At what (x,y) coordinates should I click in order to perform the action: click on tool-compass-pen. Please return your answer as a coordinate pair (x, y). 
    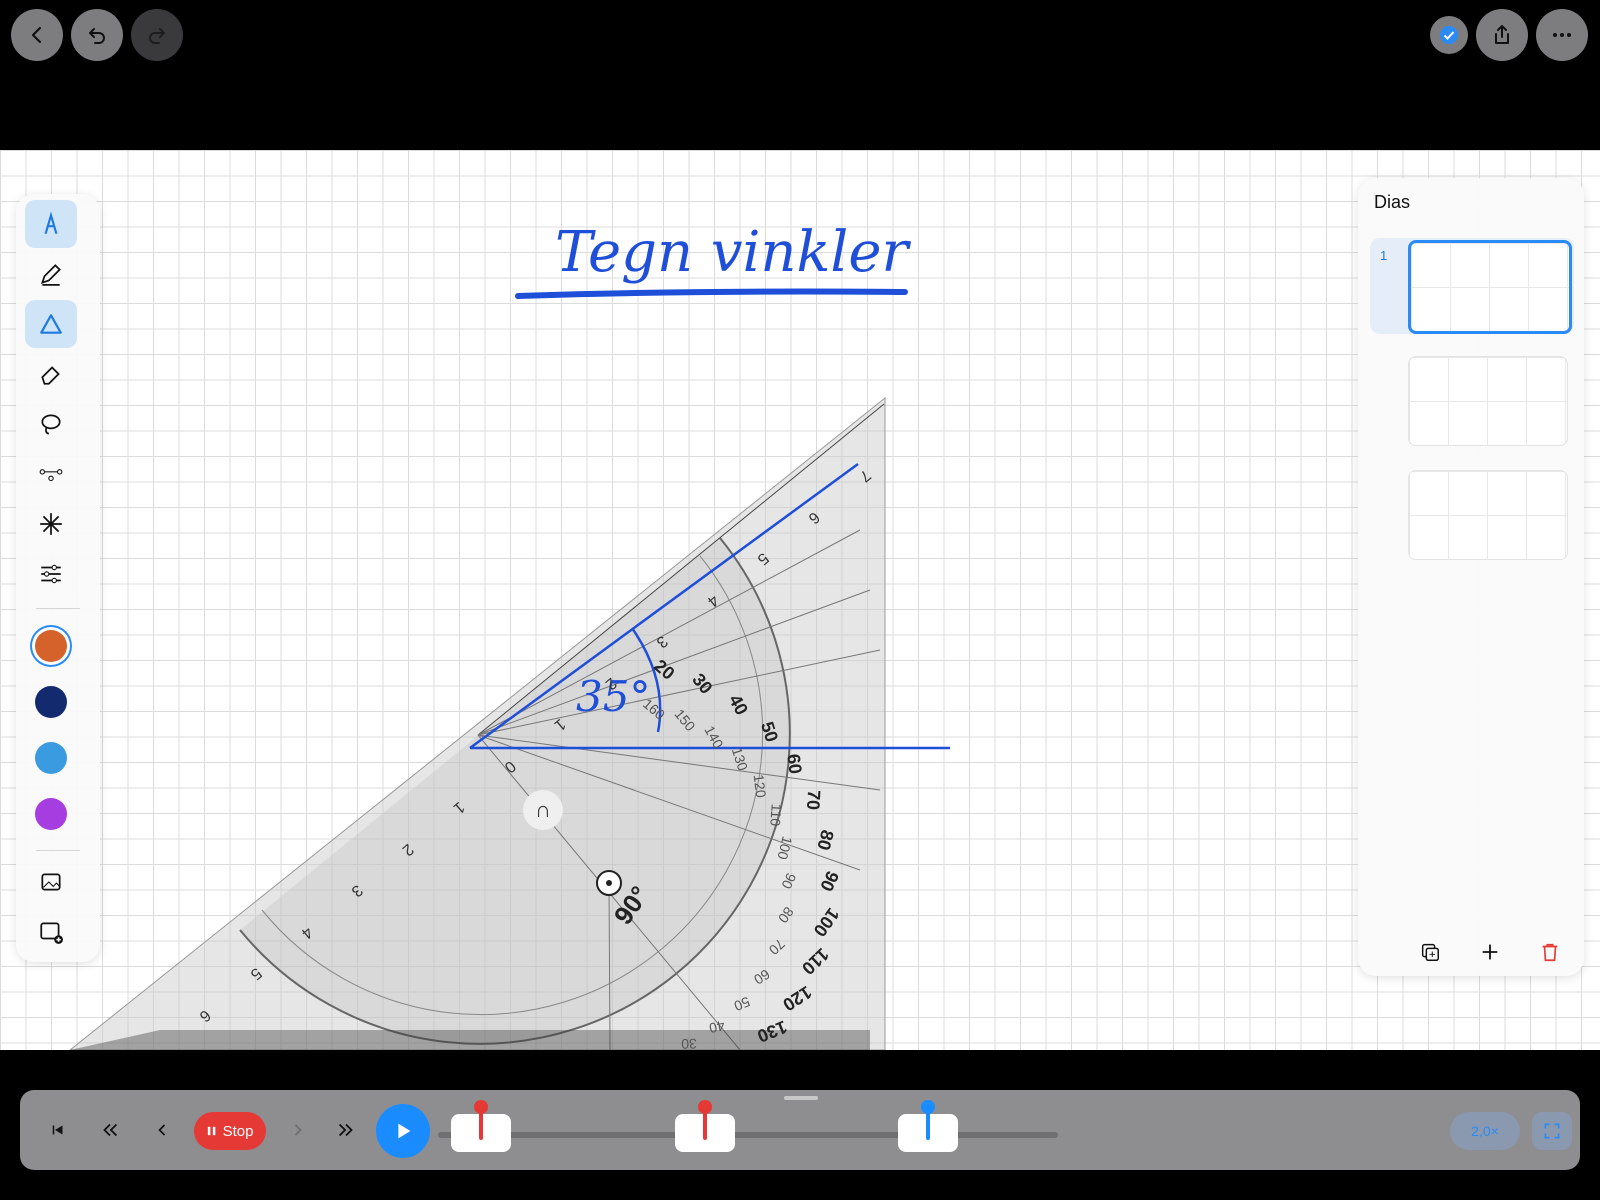
    Looking at the image, I should click on (51, 224).